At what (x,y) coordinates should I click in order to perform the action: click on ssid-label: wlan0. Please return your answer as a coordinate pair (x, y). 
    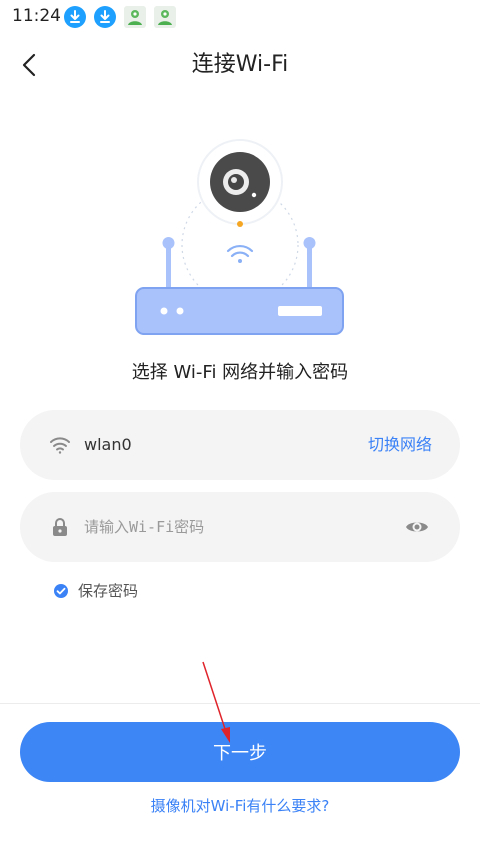
    Looking at the image, I should click on (108, 444).